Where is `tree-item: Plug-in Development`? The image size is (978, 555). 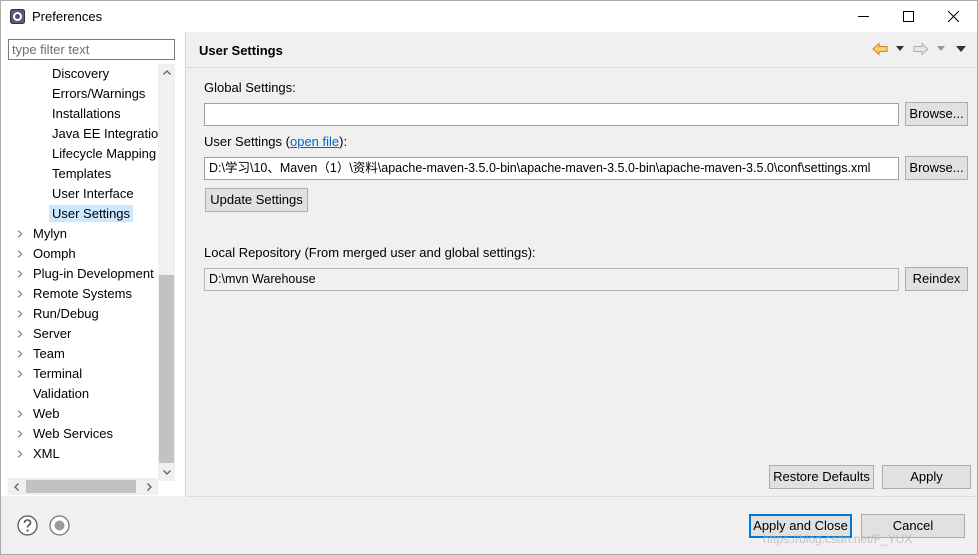
tree-item: Plug-in Development is located at coordinates (87, 274).